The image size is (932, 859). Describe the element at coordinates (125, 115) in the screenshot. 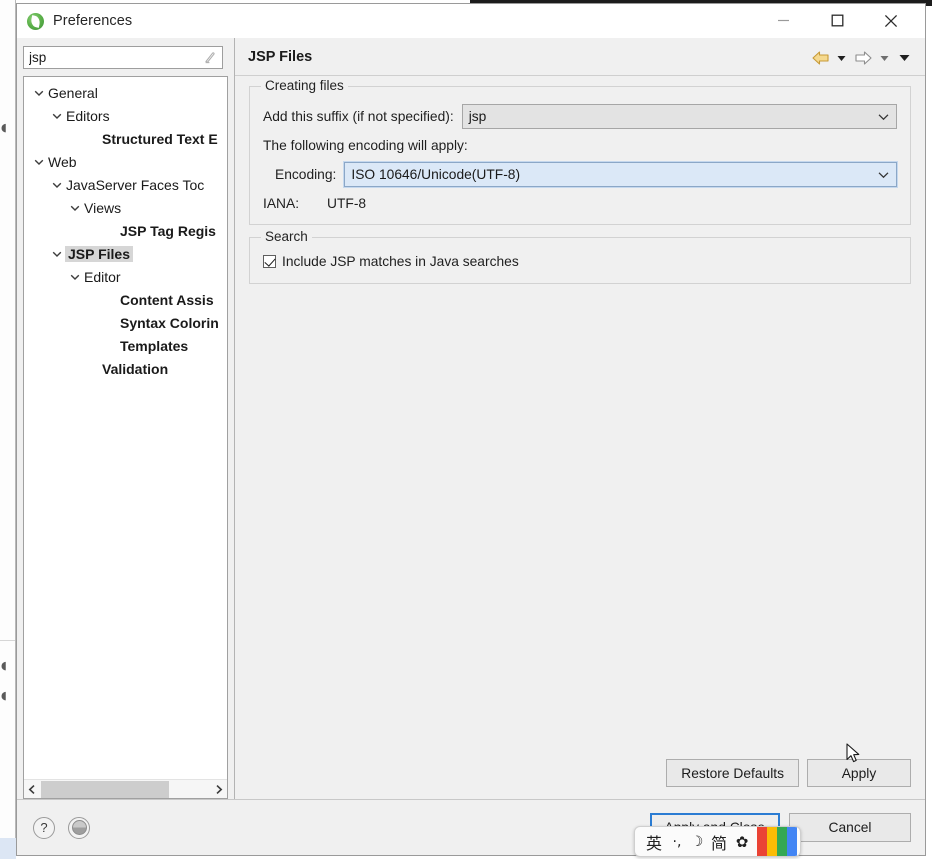

I see `tree-item-editors: Editors` at that location.